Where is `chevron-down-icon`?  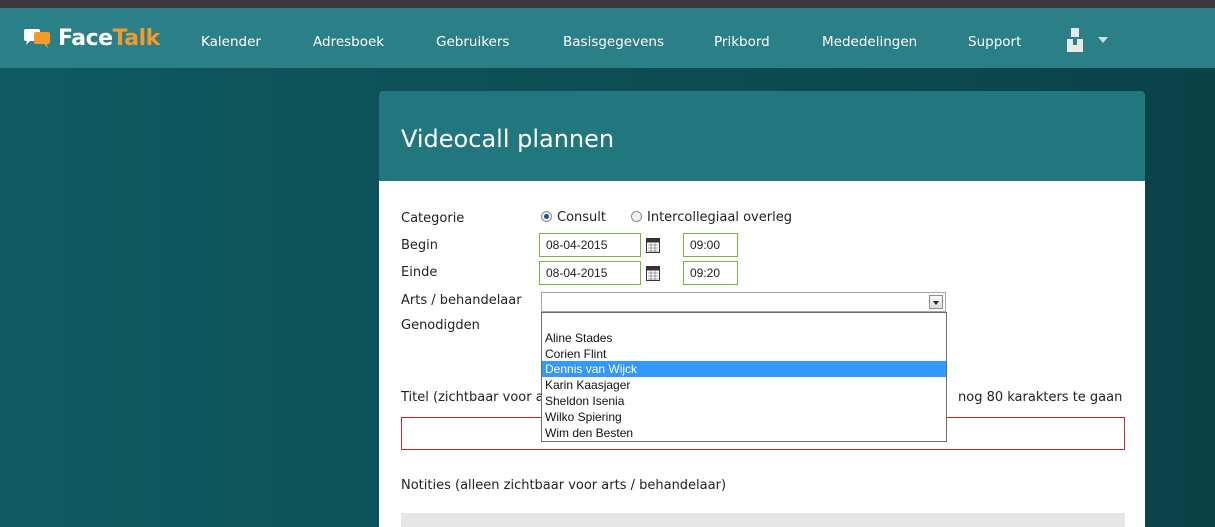 chevron-down-icon is located at coordinates (936, 302).